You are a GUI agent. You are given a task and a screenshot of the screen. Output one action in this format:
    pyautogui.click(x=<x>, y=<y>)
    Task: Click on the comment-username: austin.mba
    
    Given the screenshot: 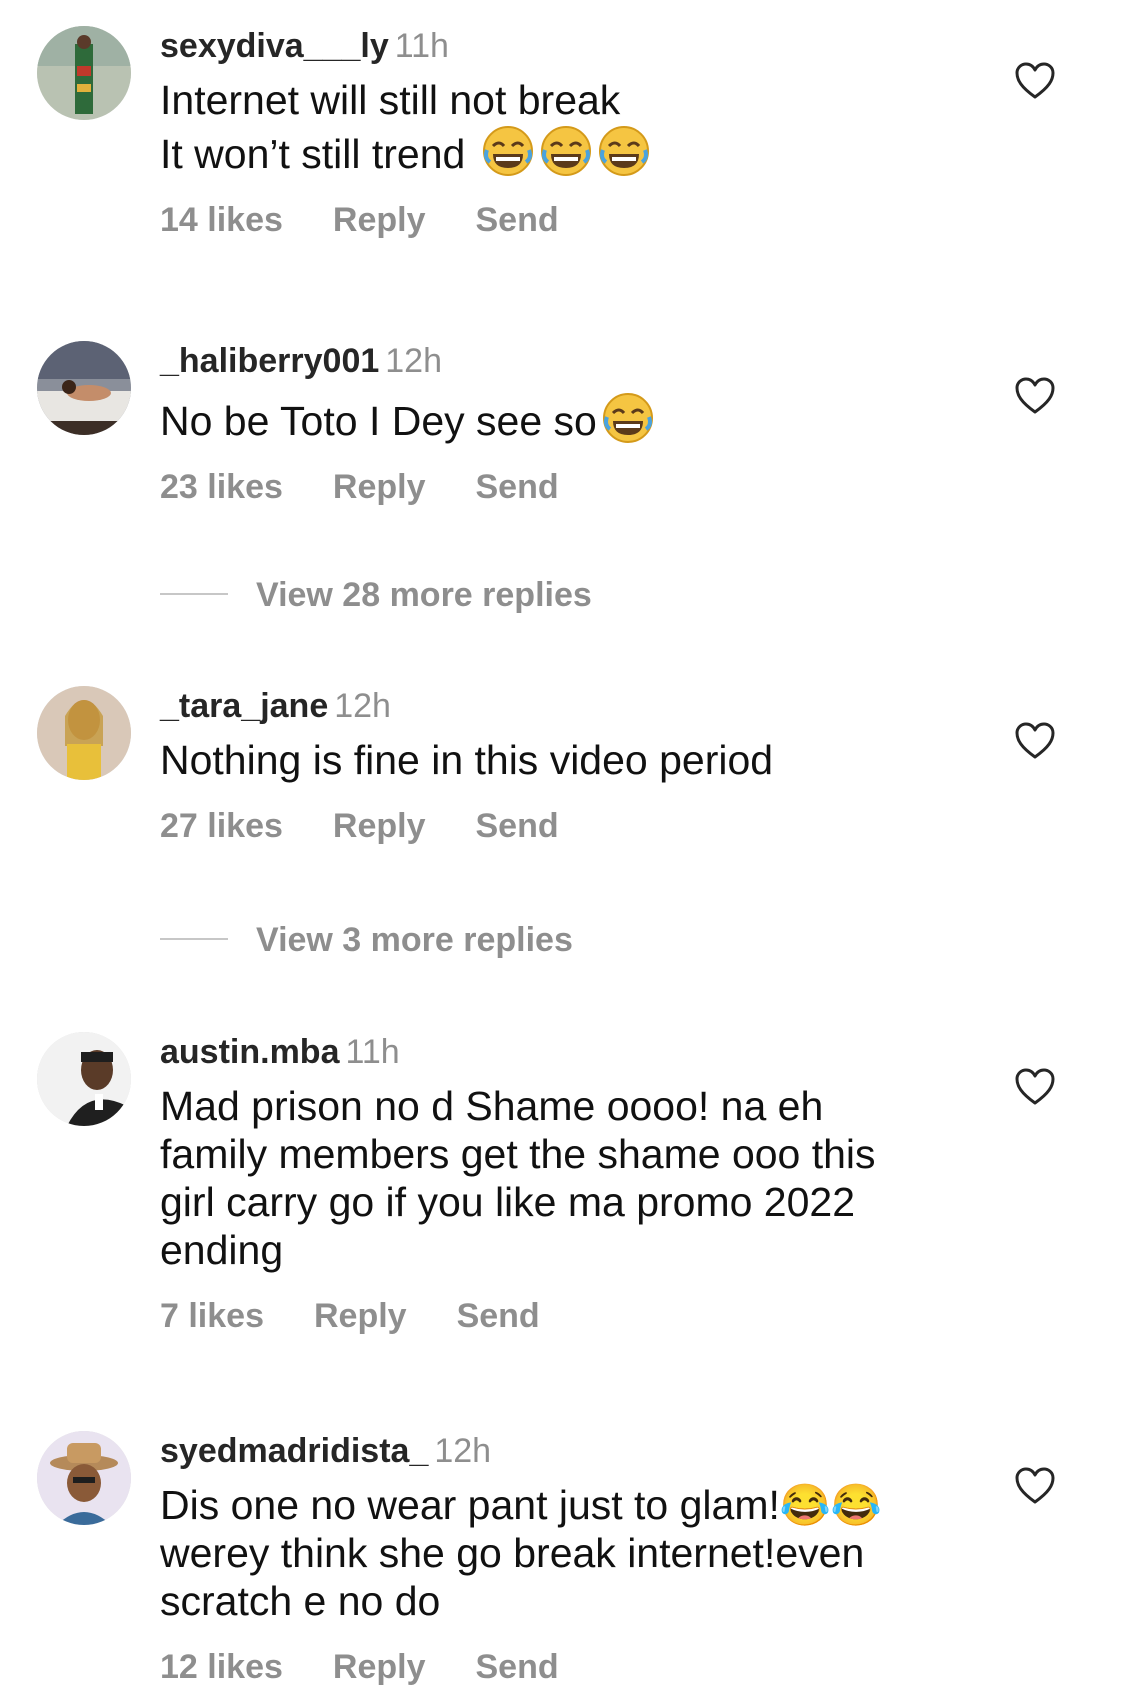 What is the action you would take?
    pyautogui.click(x=249, y=1052)
    